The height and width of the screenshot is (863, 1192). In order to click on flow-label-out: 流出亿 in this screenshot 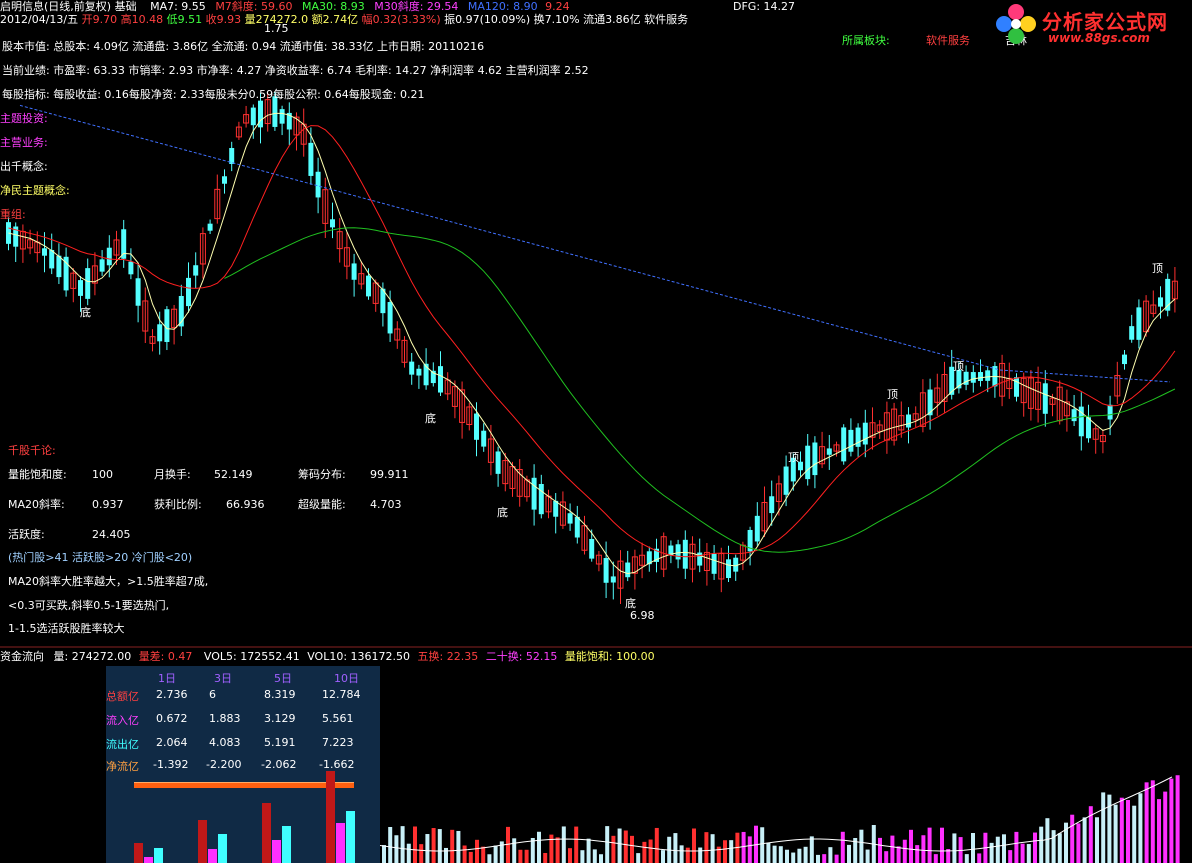, I will do `click(122, 744)`.